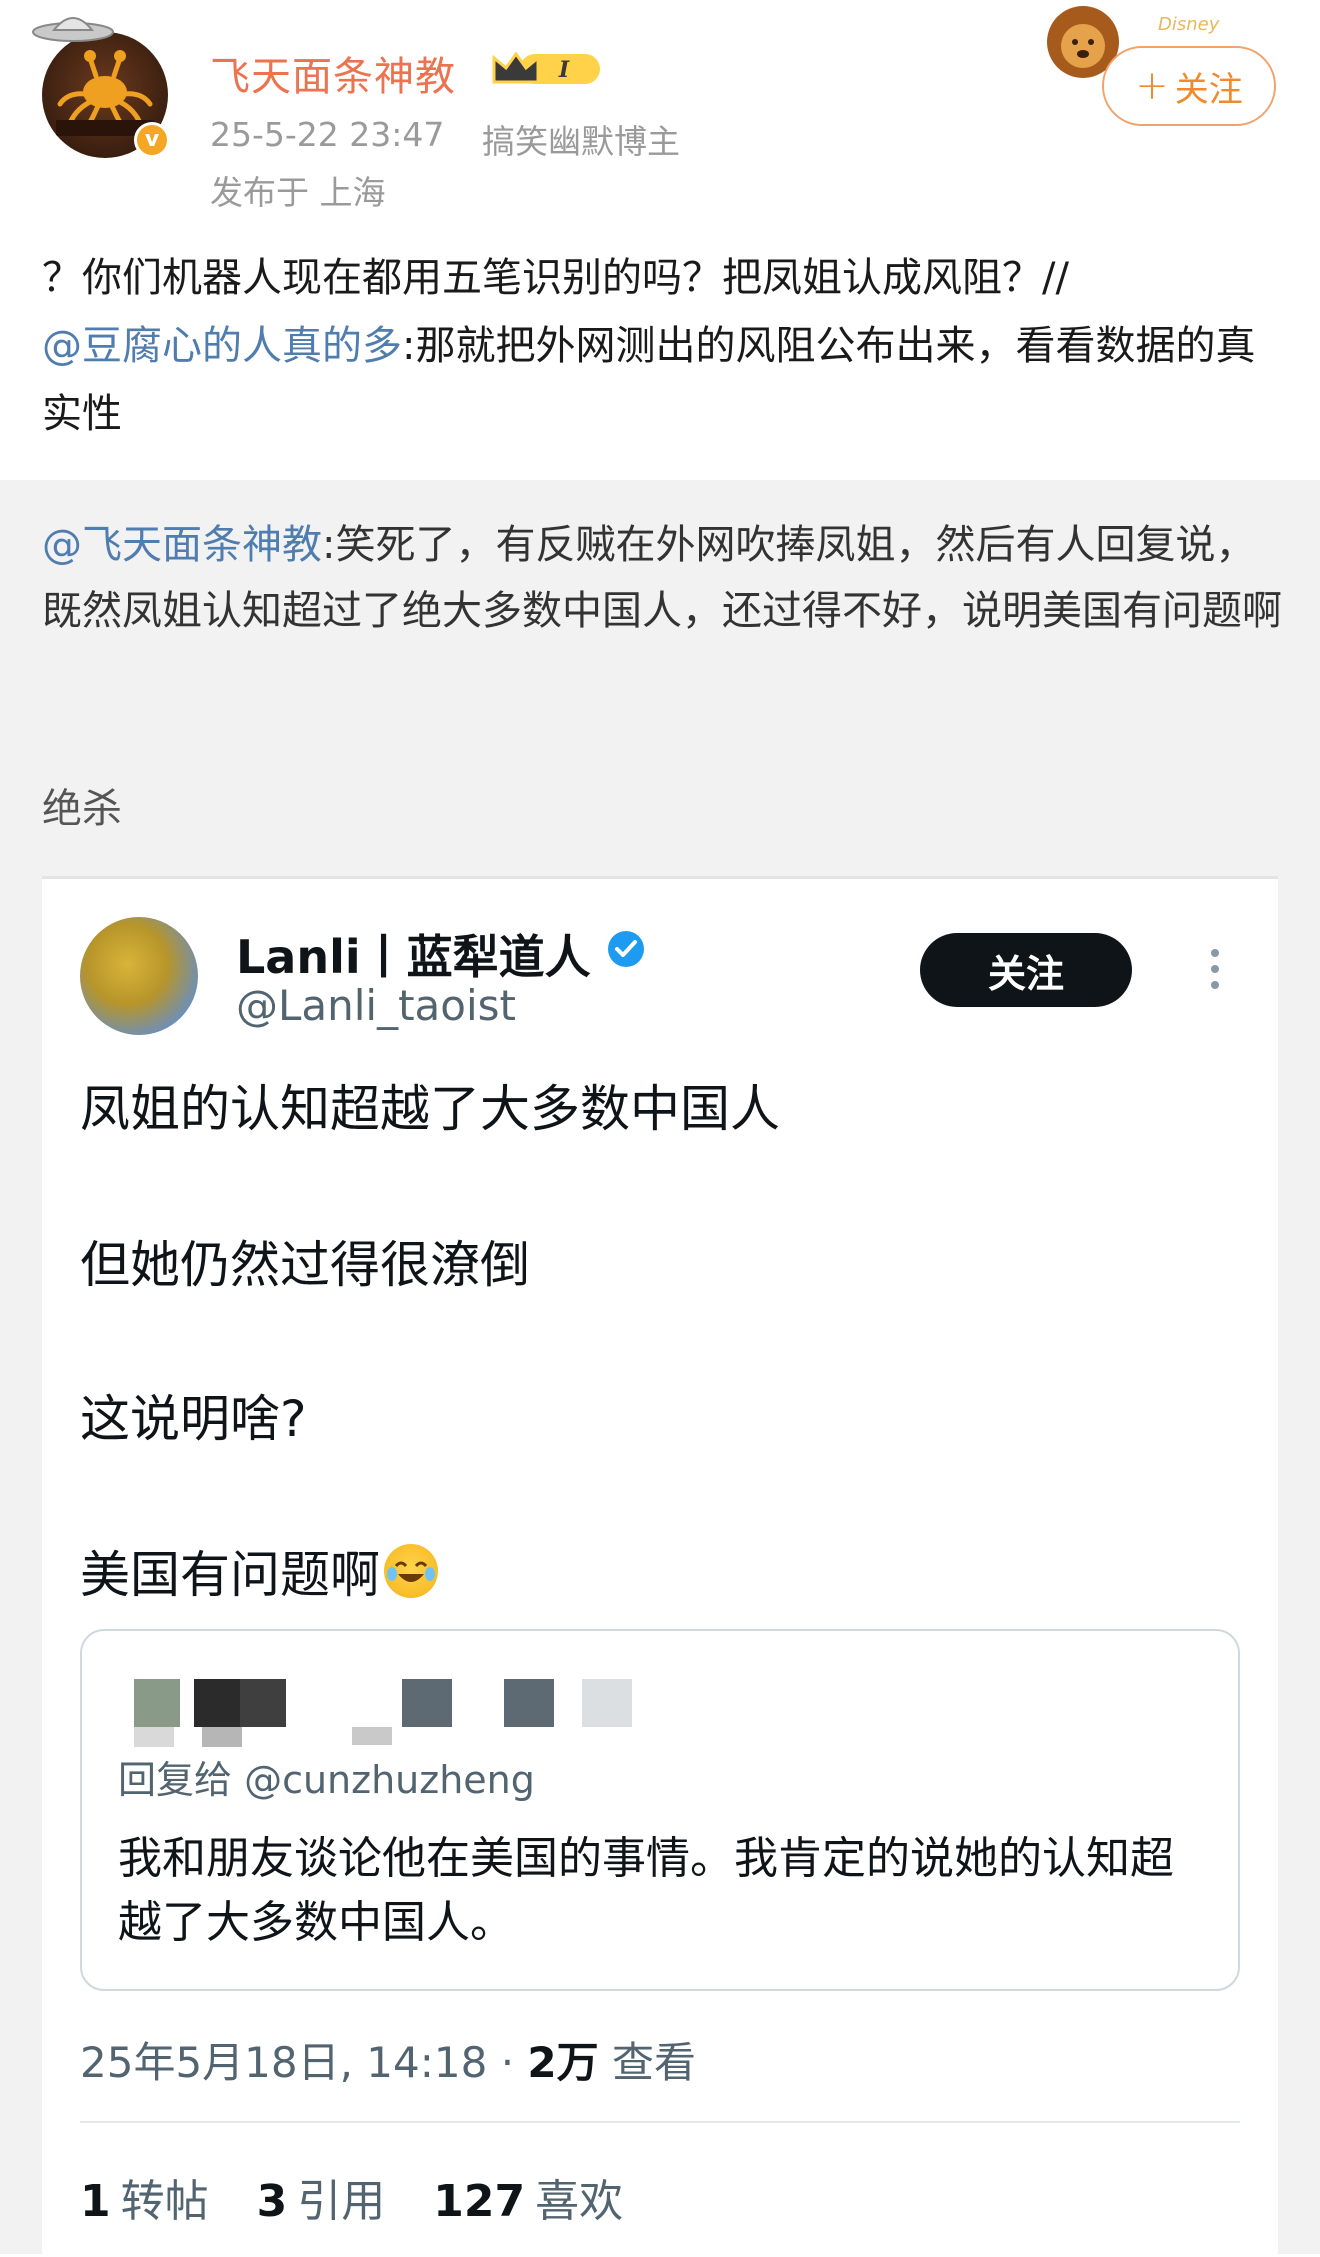 The height and width of the screenshot is (2257, 1320). What do you see at coordinates (182, 545) in the screenshot?
I see `repost-mention-link: @飞天面条神教` at bounding box center [182, 545].